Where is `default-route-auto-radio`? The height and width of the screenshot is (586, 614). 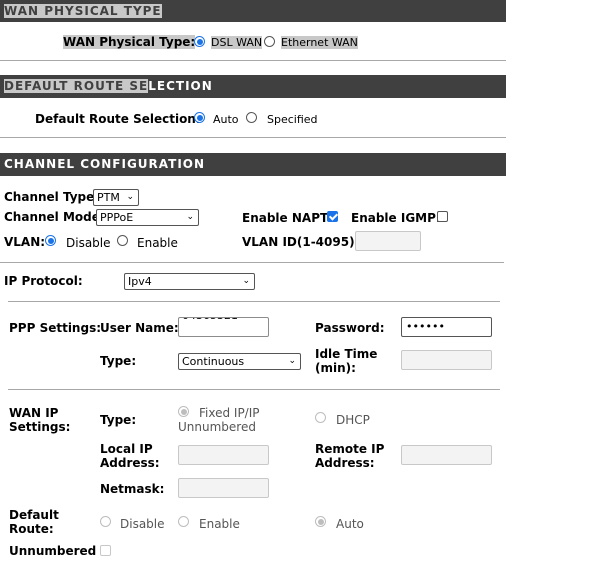 default-route-auto-radio is located at coordinates (320, 521).